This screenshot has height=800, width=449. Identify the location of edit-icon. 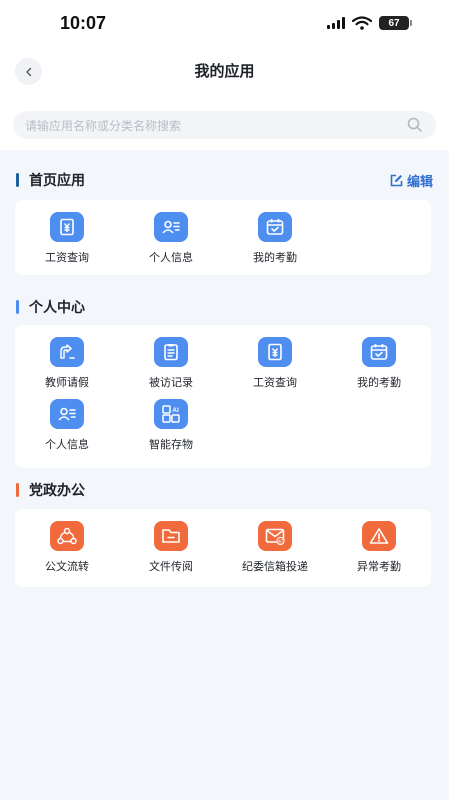
(396, 180).